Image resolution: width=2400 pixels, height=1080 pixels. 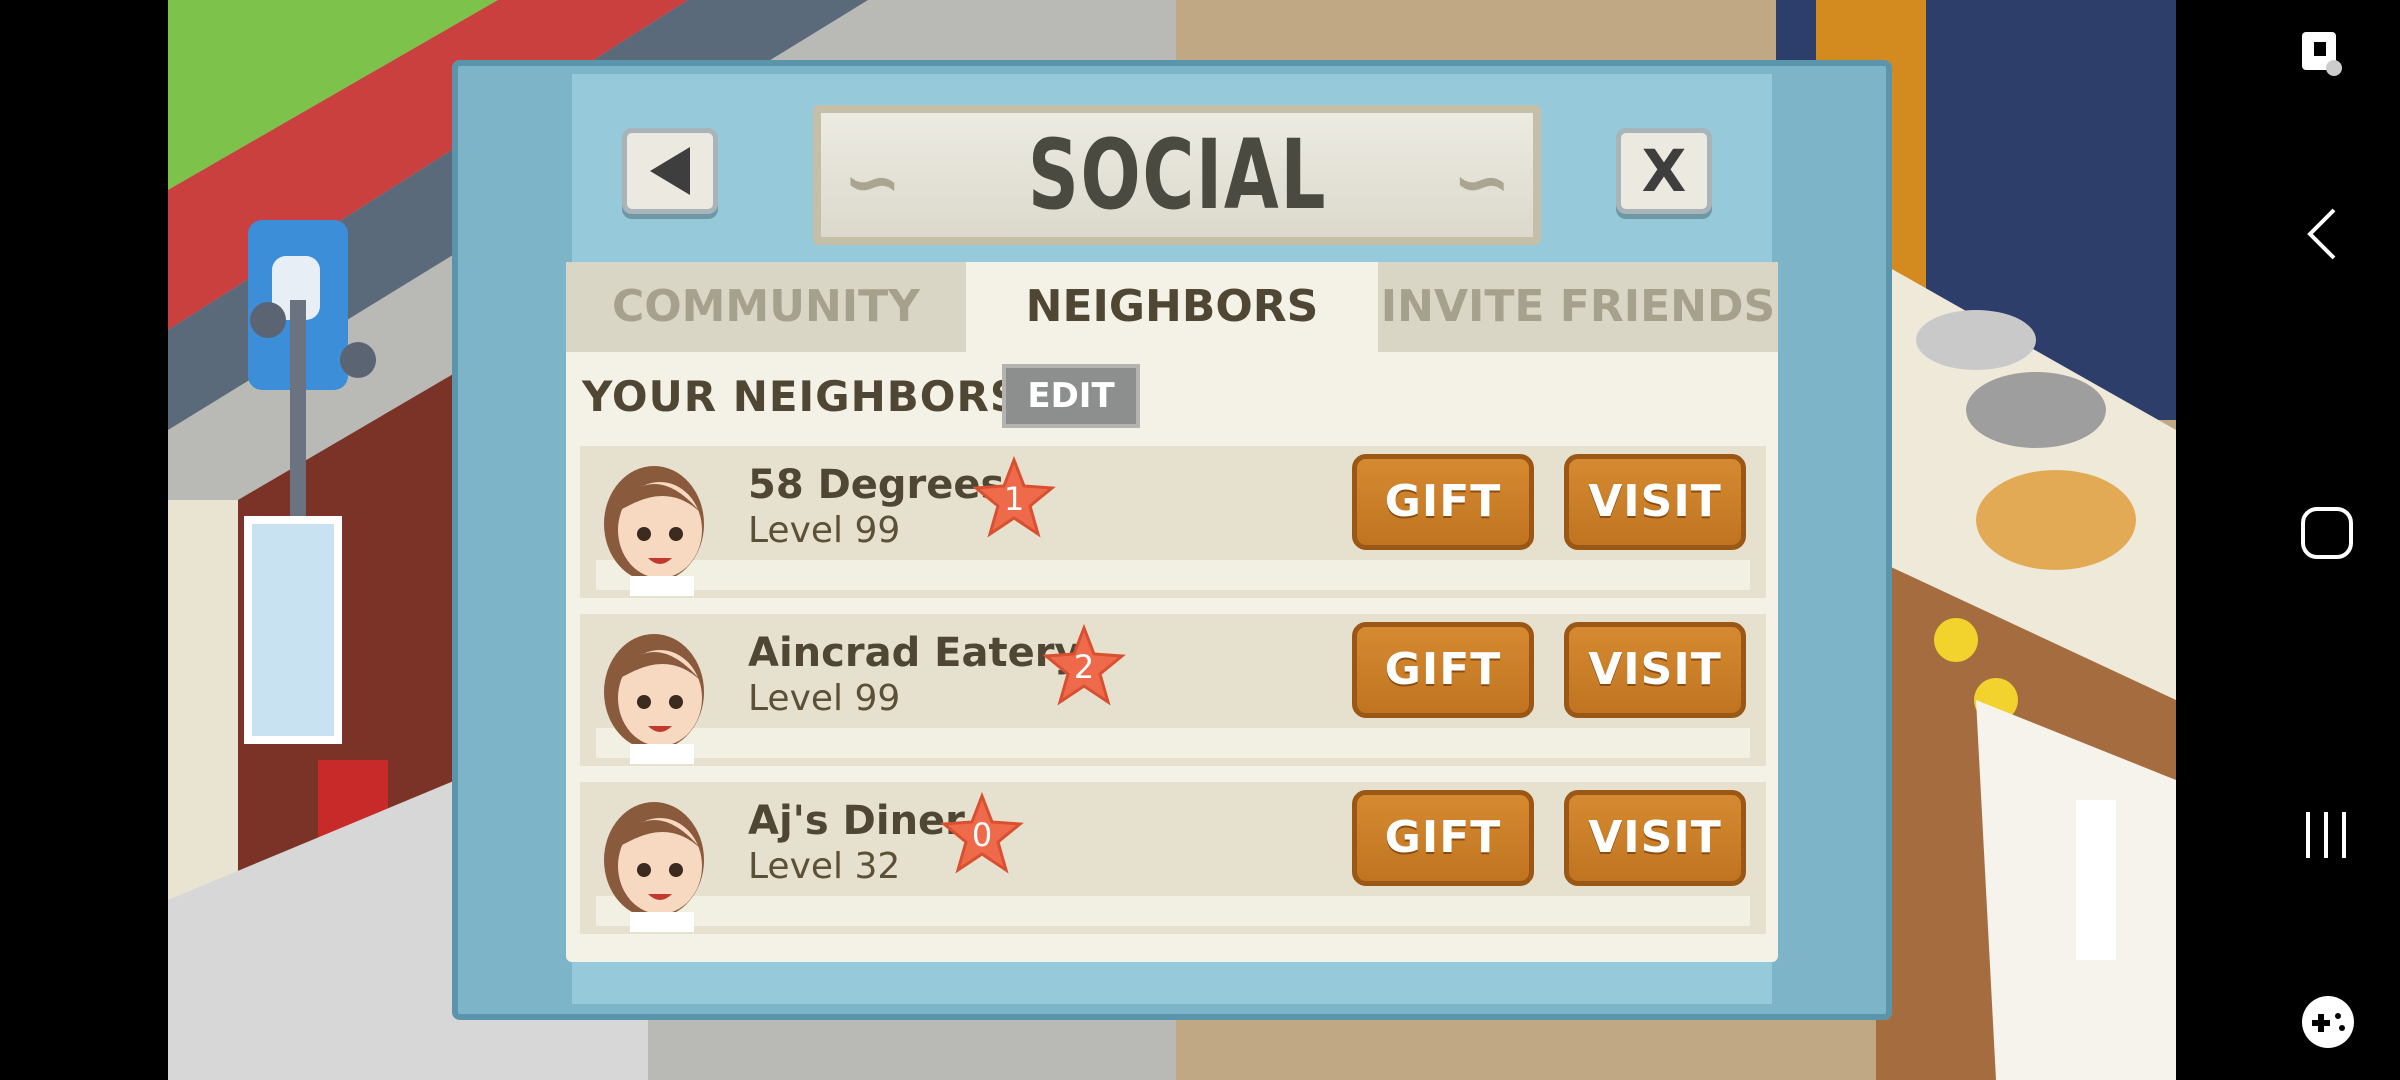 I want to click on tab-invite-friends-label: INVITE FRIENDS, so click(x=1578, y=306).